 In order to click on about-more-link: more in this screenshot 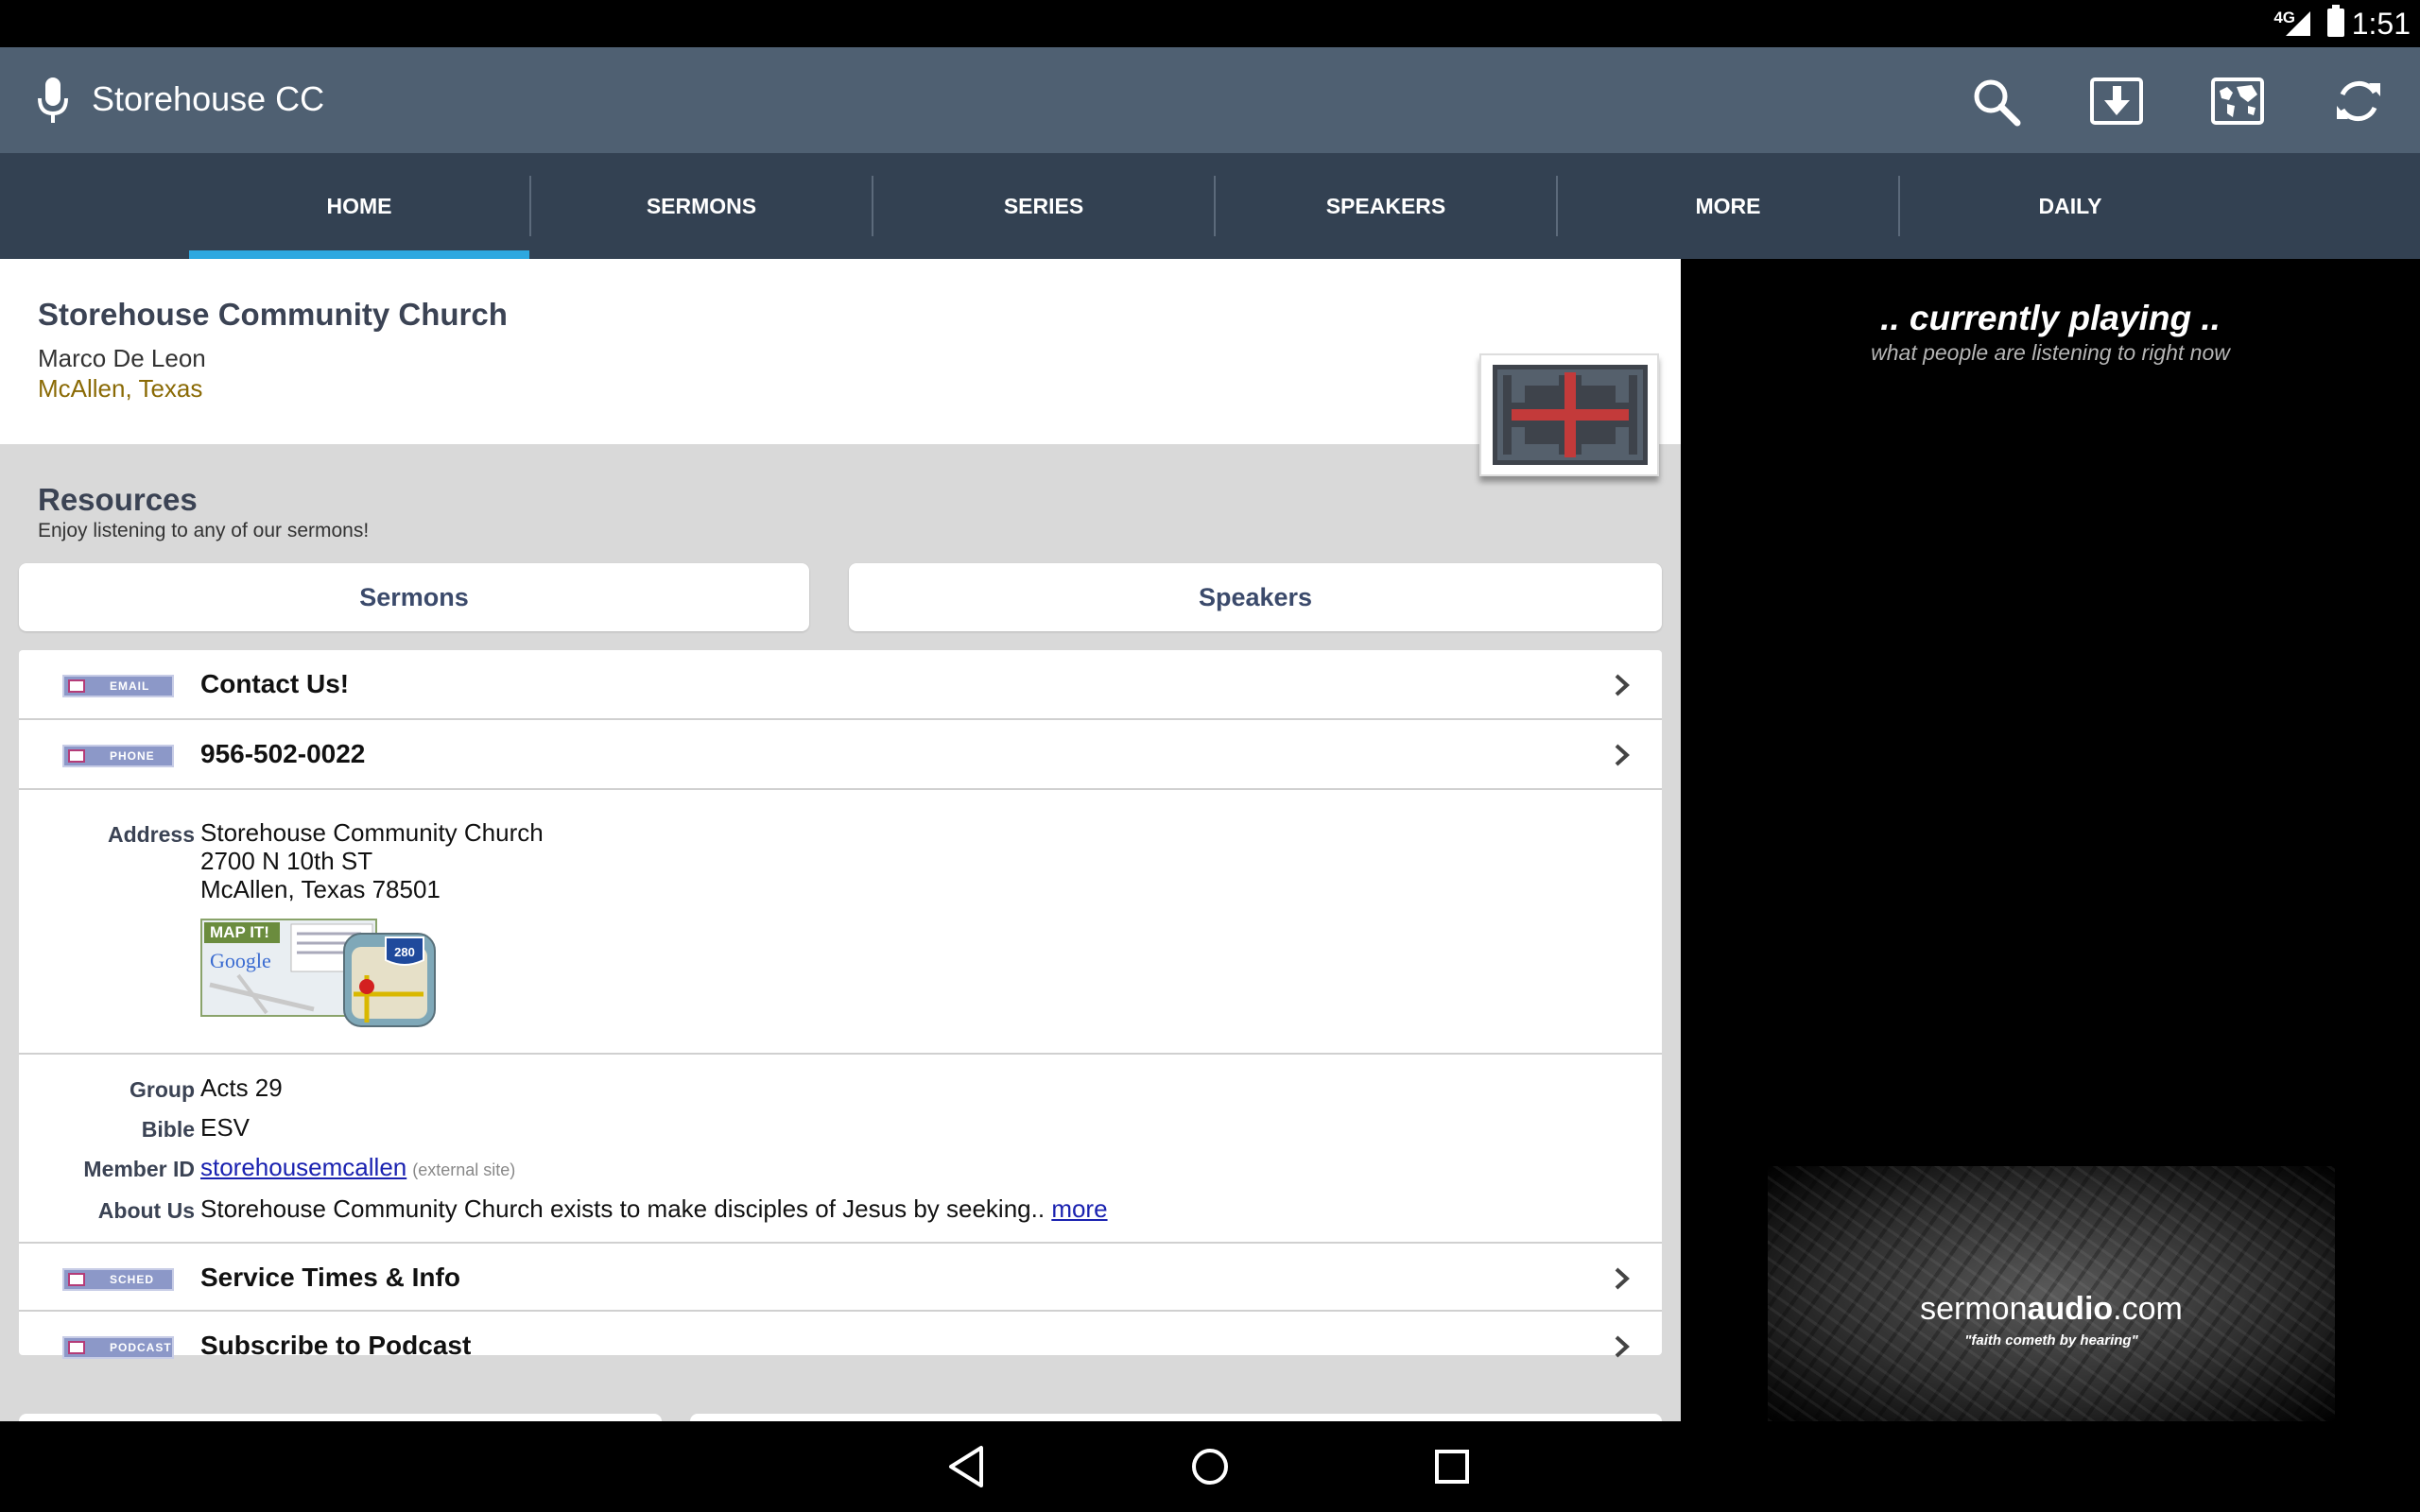, I will do `click(1079, 1208)`.